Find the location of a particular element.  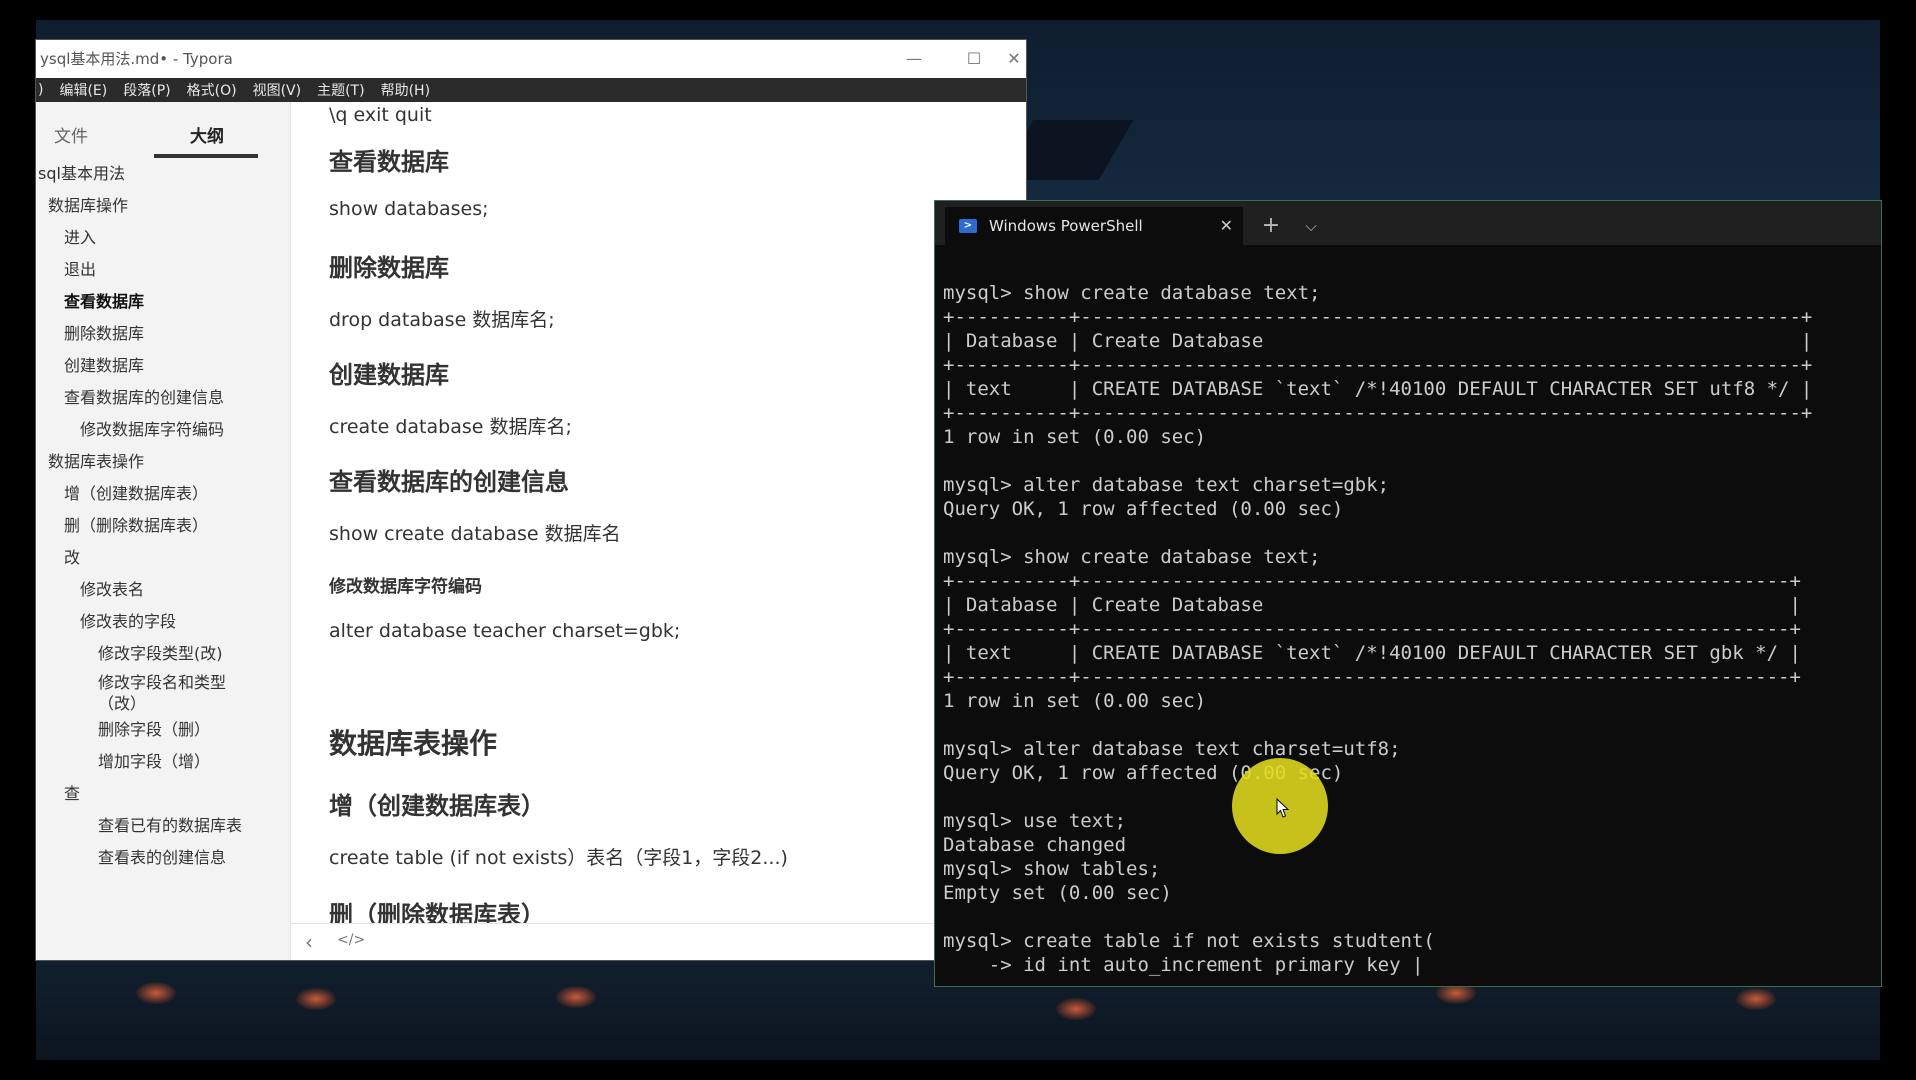

outline-item: 增（创建数据库表） is located at coordinates (136, 492).